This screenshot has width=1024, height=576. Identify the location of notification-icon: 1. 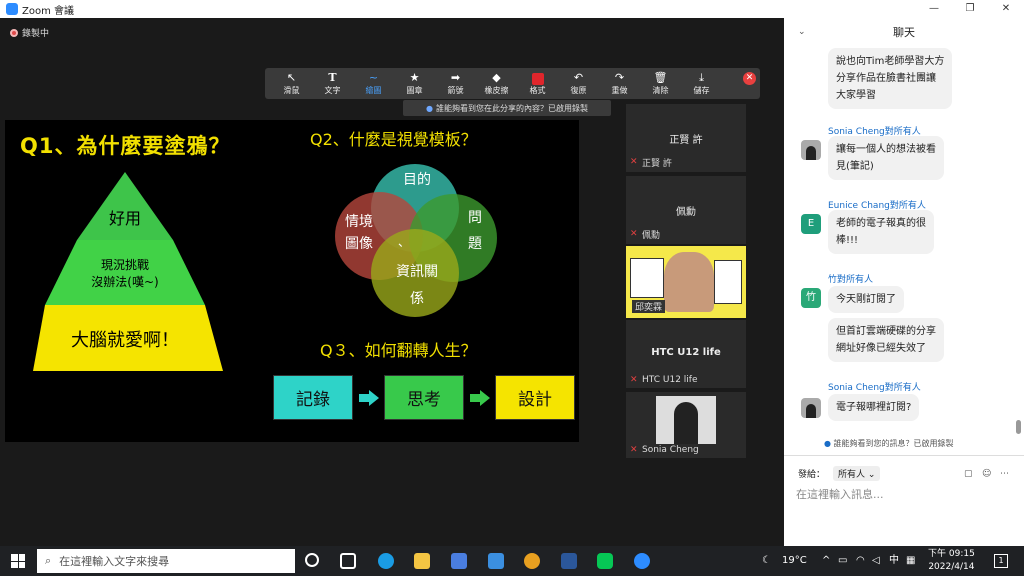
(1001, 561).